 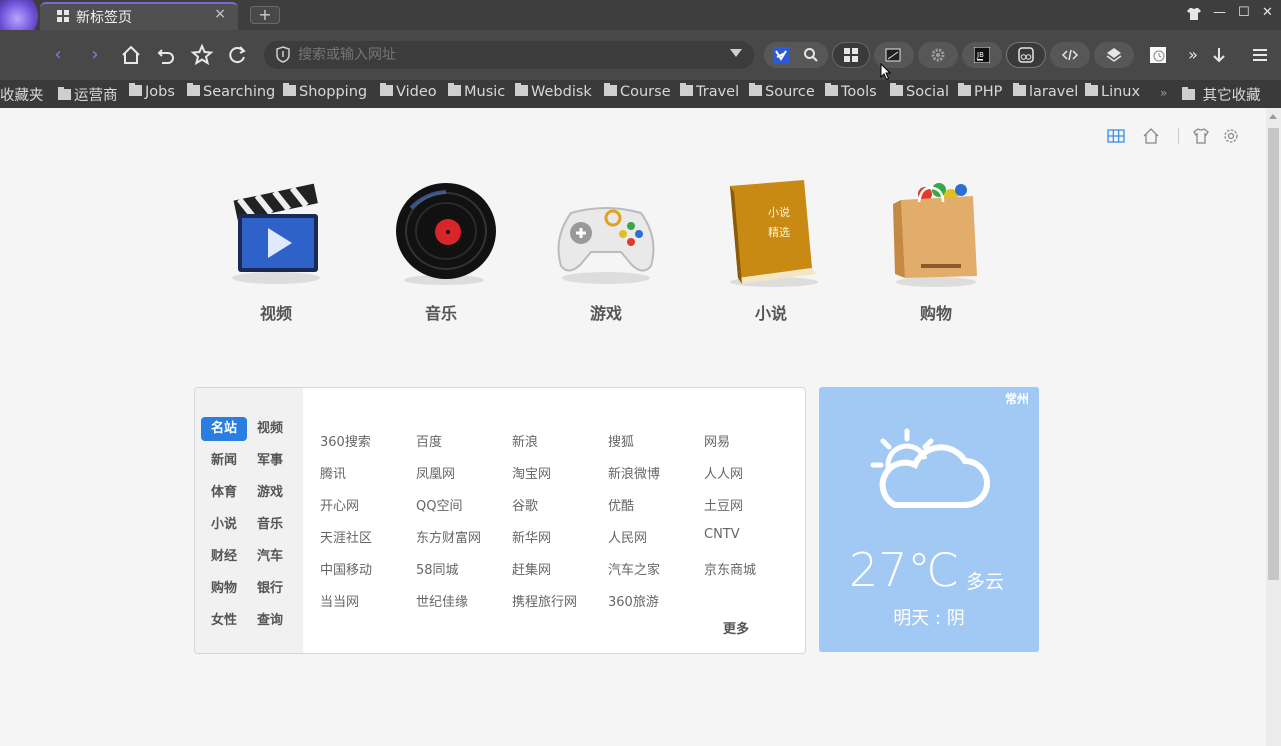 What do you see at coordinates (270, 461) in the screenshot?
I see `nav-item-military: 军事` at bounding box center [270, 461].